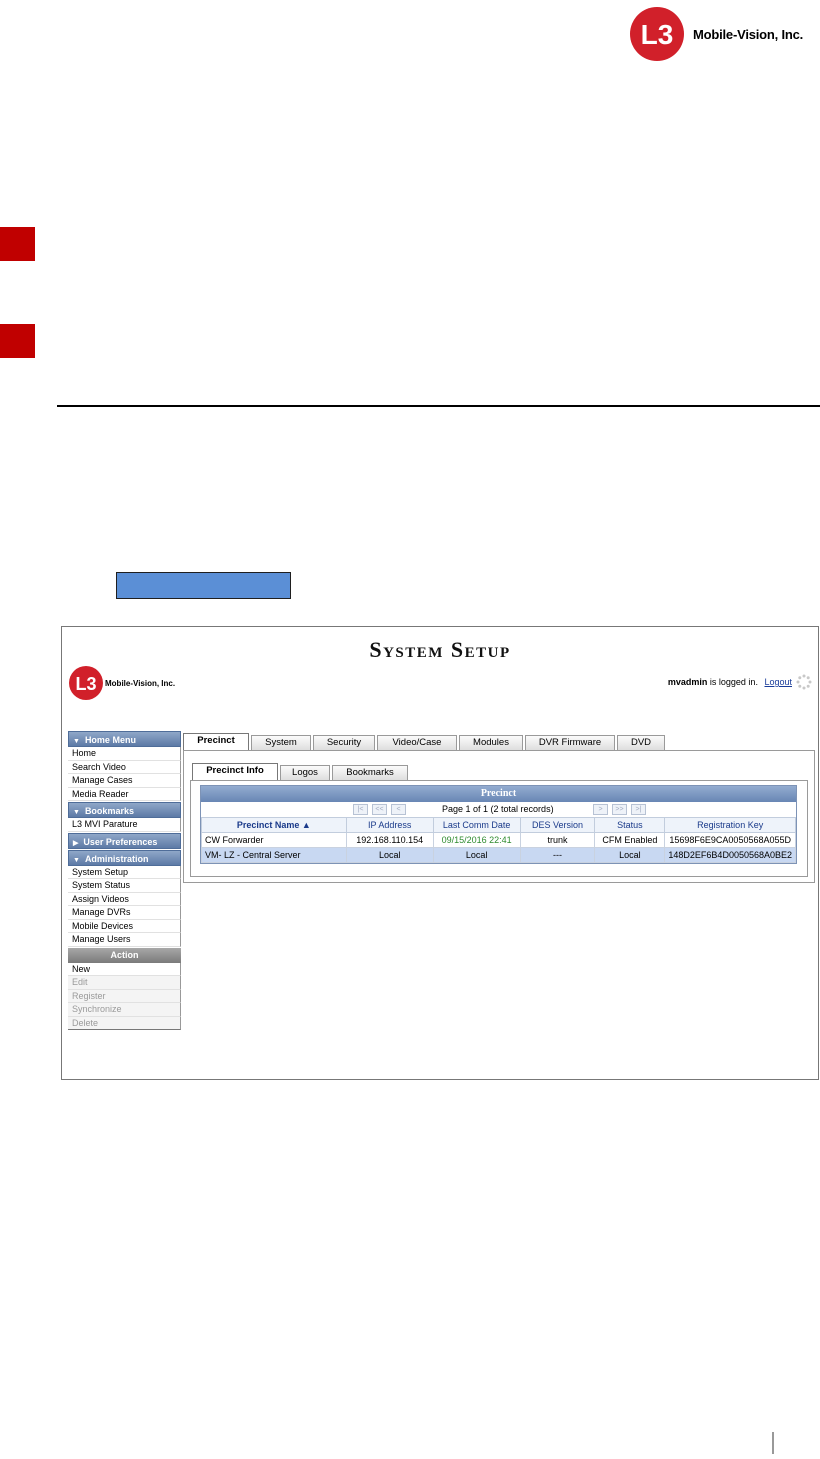 The height and width of the screenshot is (1459, 820). Describe the element at coordinates (124, 1023) in the screenshot. I see `action-delete: Delete` at that location.